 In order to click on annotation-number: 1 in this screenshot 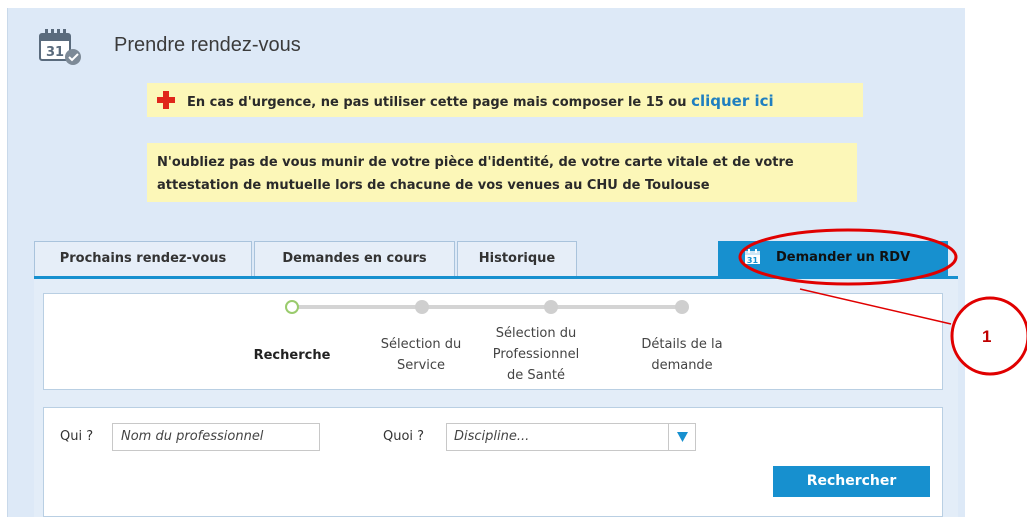, I will do `click(987, 336)`.